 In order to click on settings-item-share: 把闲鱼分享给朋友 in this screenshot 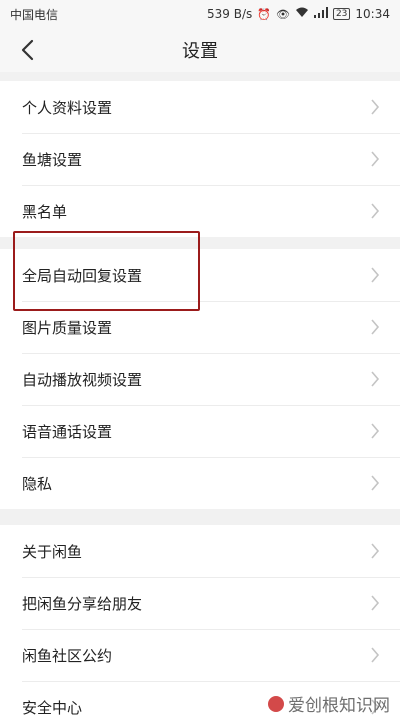, I will do `click(200, 603)`.